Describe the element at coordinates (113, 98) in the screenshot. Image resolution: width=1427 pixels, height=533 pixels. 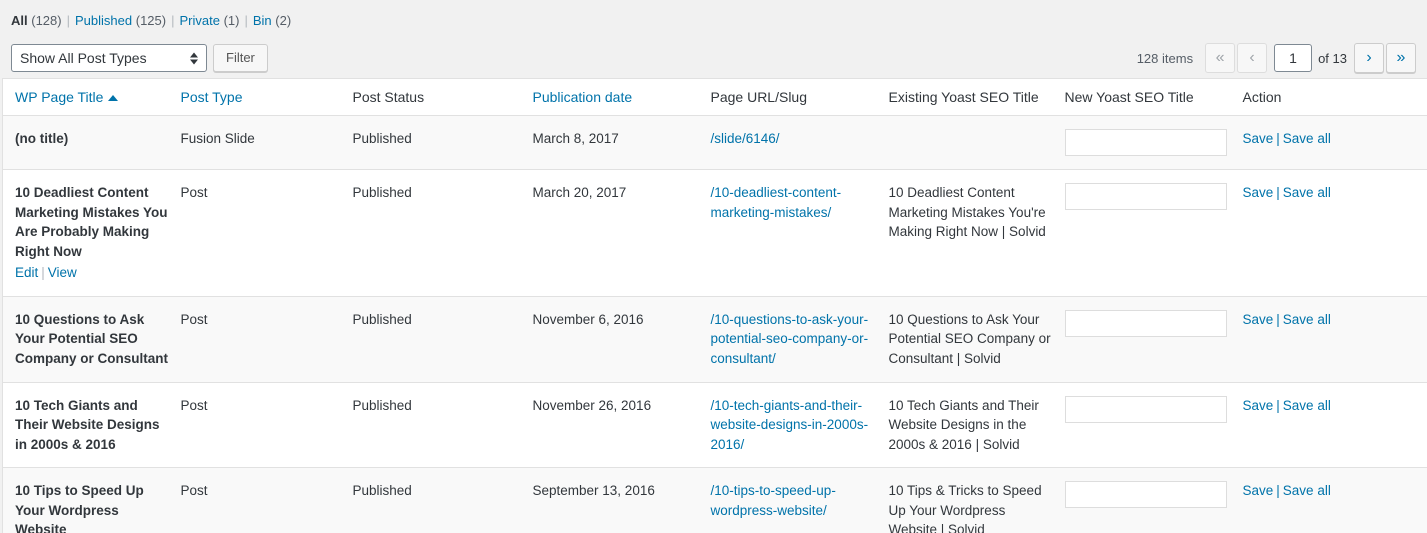
I see `sort-ascending-icon` at that location.